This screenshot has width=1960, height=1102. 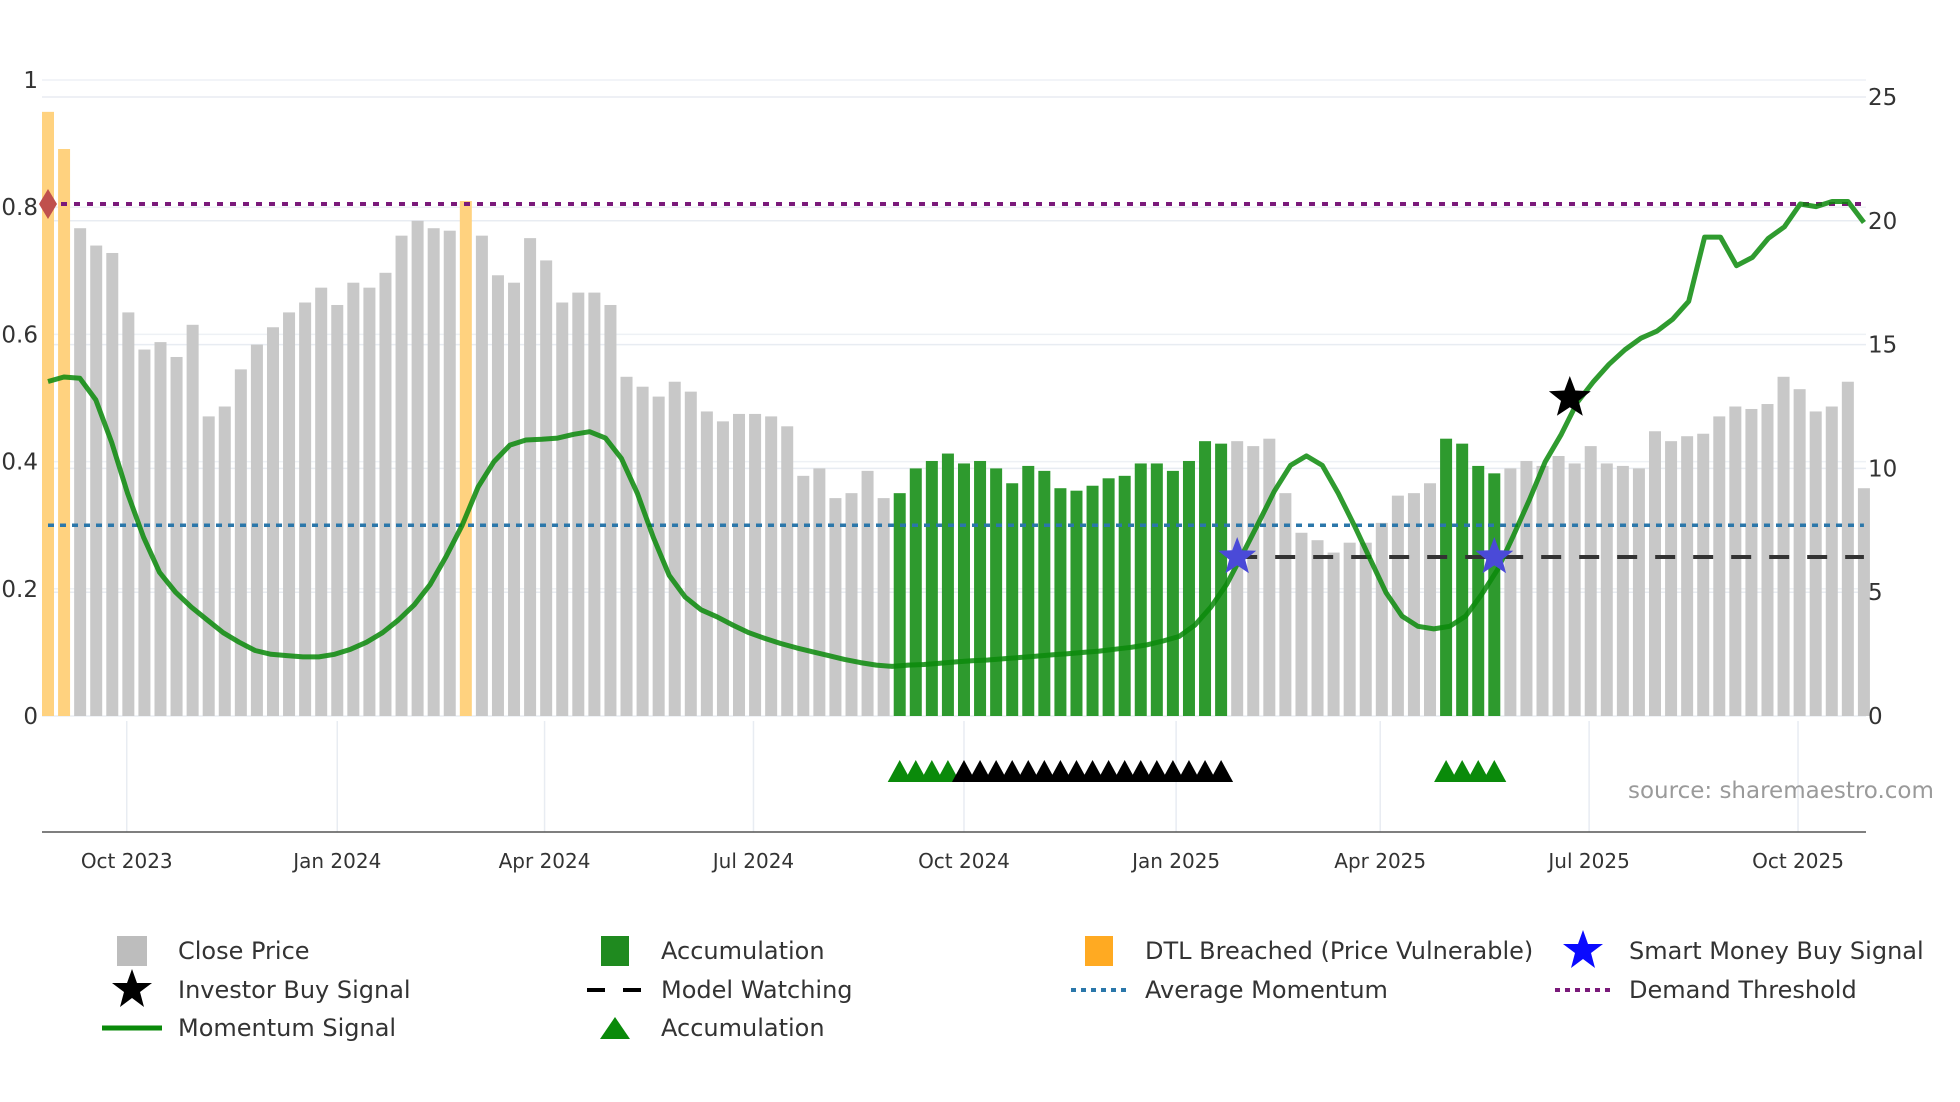 I want to click on investor-buy-star, so click(x=1569, y=396).